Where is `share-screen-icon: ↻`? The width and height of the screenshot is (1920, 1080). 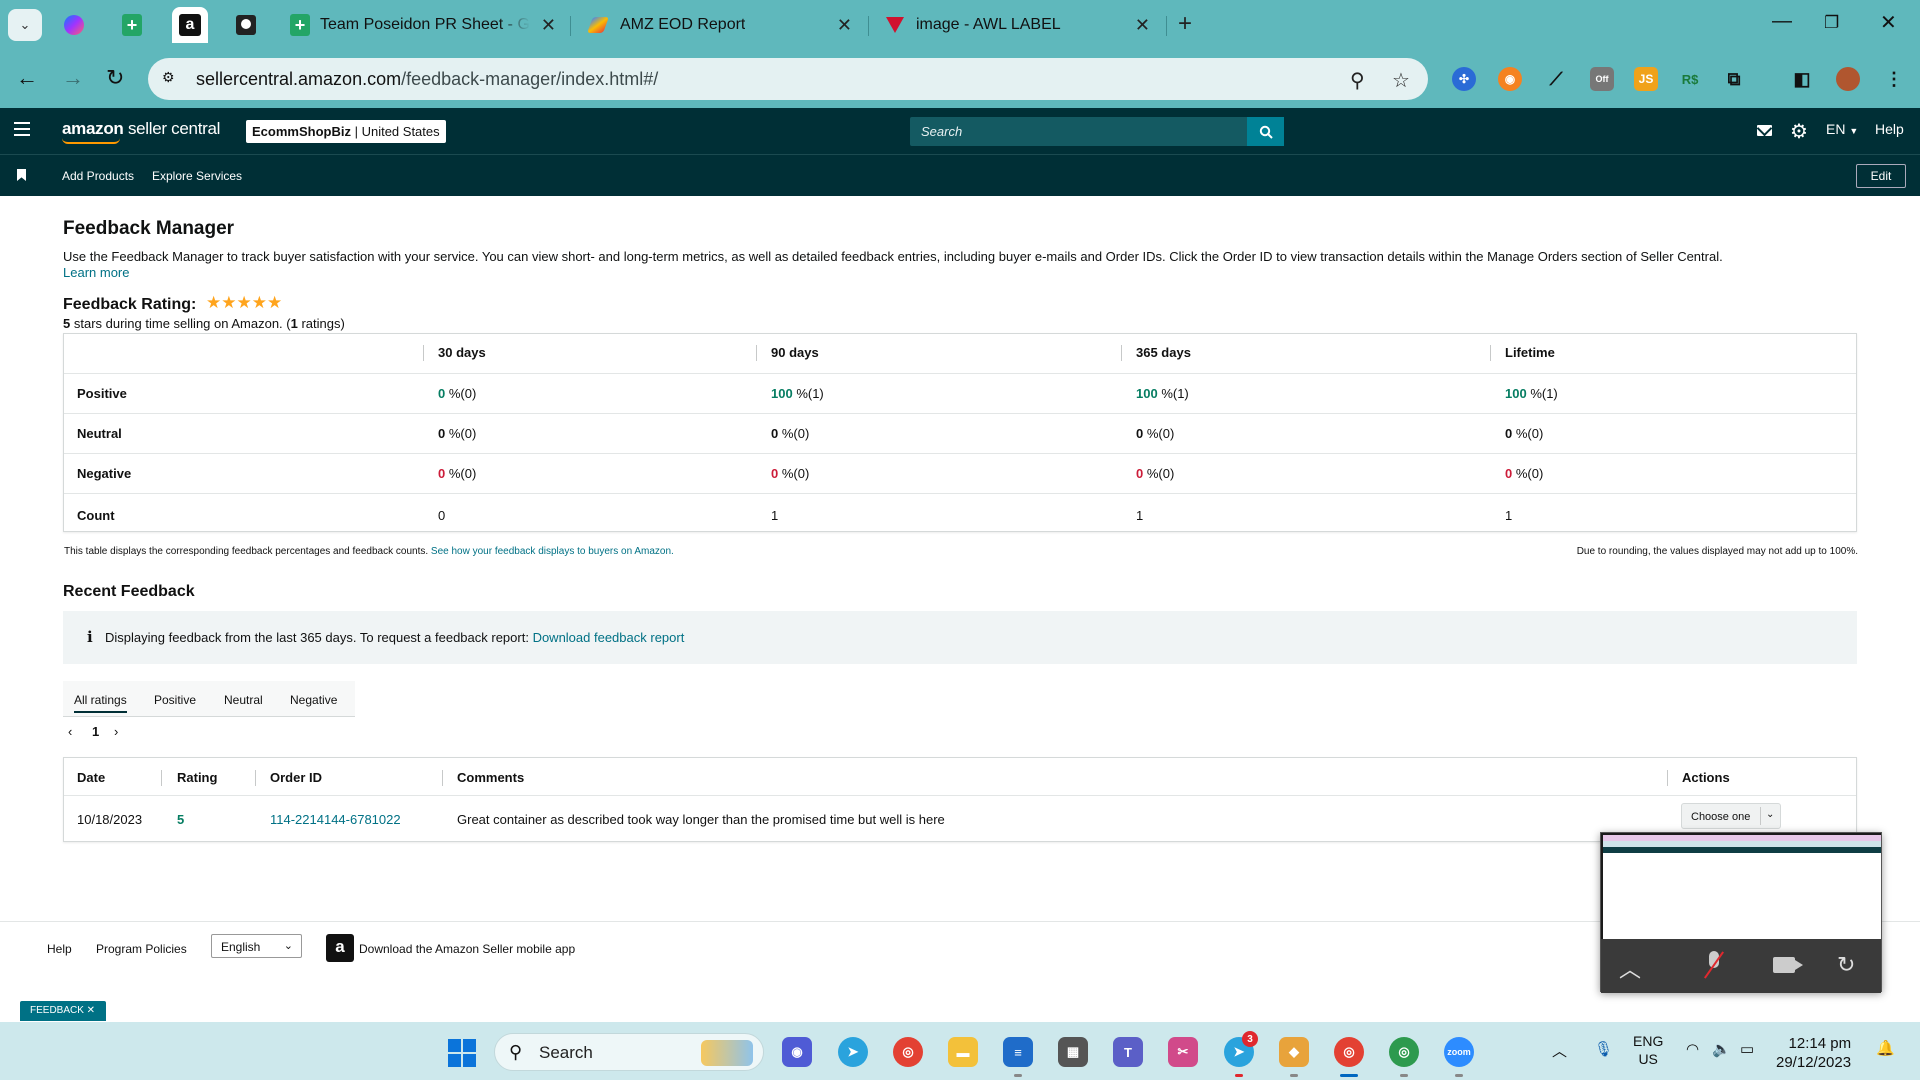
share-screen-icon: ↻ is located at coordinates (1846, 965).